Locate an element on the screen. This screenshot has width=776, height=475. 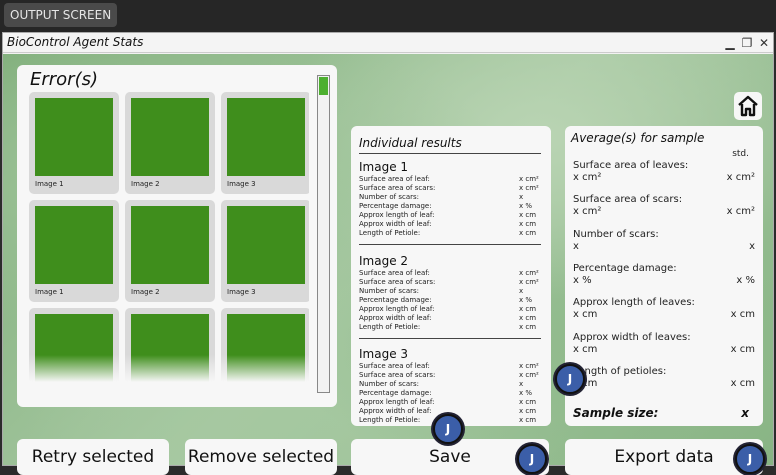
divider is located at coordinates (450, 244).